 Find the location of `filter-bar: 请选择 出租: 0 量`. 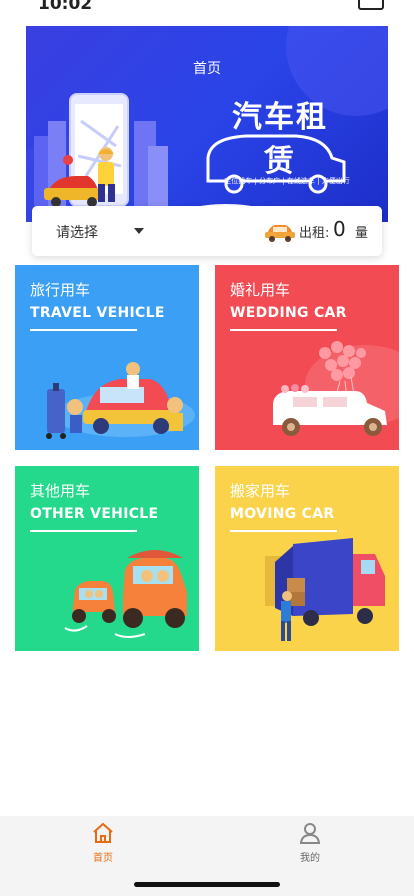

filter-bar: 请选择 出租: 0 量 is located at coordinates (207, 231).